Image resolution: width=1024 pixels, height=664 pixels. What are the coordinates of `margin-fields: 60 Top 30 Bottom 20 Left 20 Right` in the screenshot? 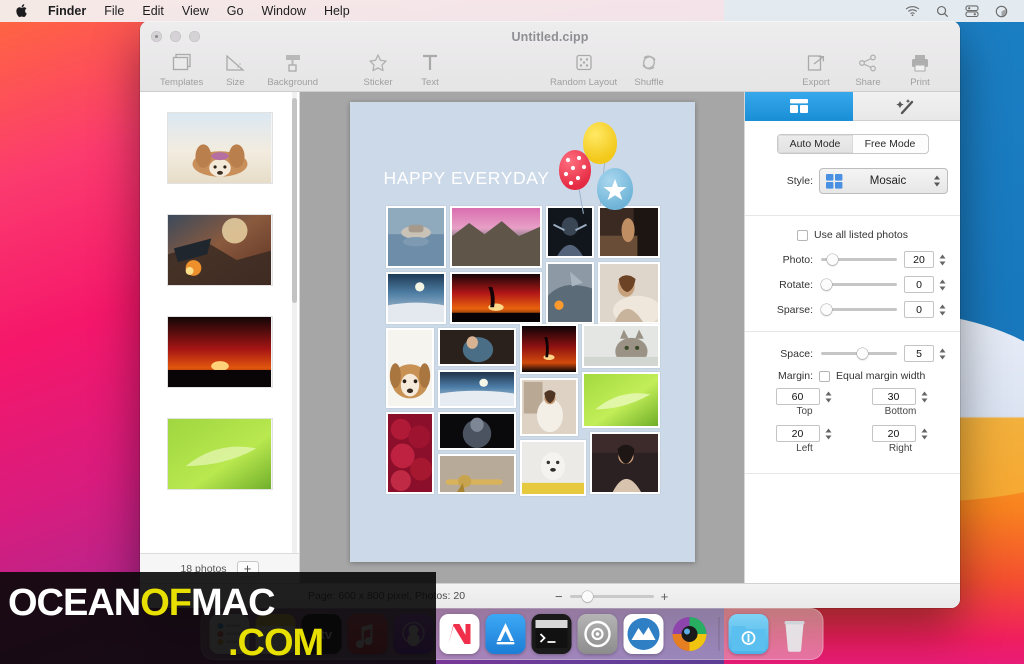 It's located at (852, 424).